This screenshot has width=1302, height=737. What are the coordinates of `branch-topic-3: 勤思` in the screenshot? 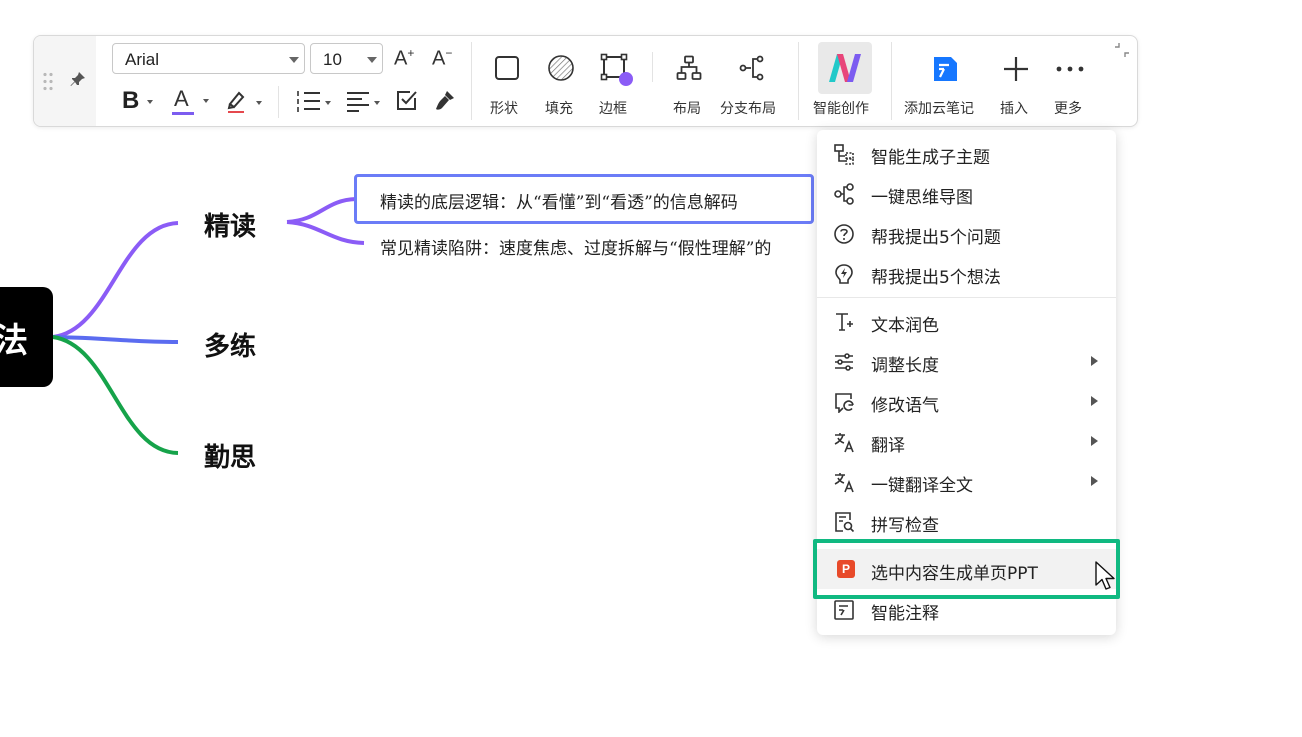 It's located at (230, 455).